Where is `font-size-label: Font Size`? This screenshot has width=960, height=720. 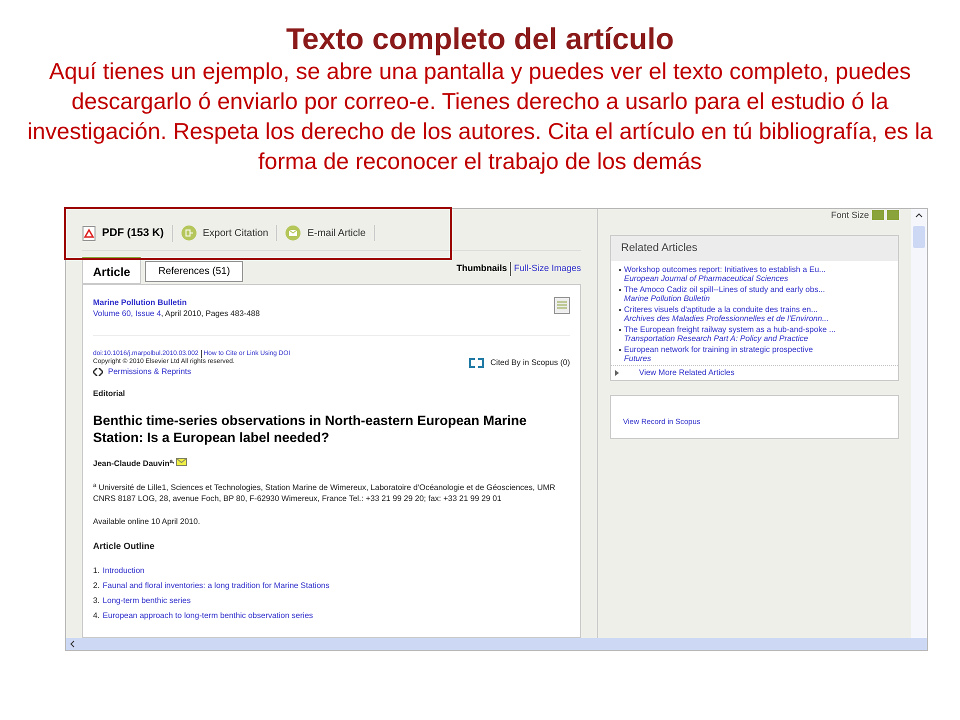
font-size-label: Font Size is located at coordinates (849, 215).